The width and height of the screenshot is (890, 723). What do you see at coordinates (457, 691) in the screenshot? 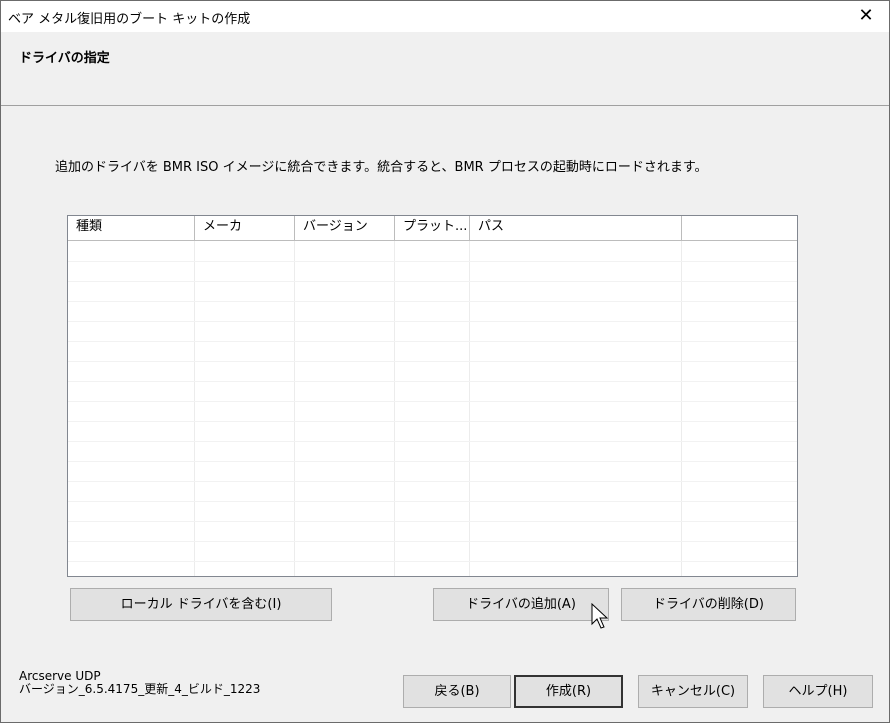
I see `back-button: 戻る(B)` at bounding box center [457, 691].